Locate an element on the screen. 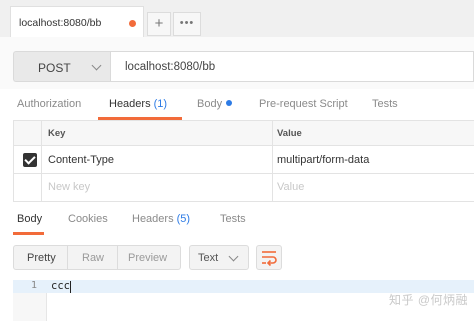 This screenshot has width=474, height=321. code-line: ccc is located at coordinates (60, 286).